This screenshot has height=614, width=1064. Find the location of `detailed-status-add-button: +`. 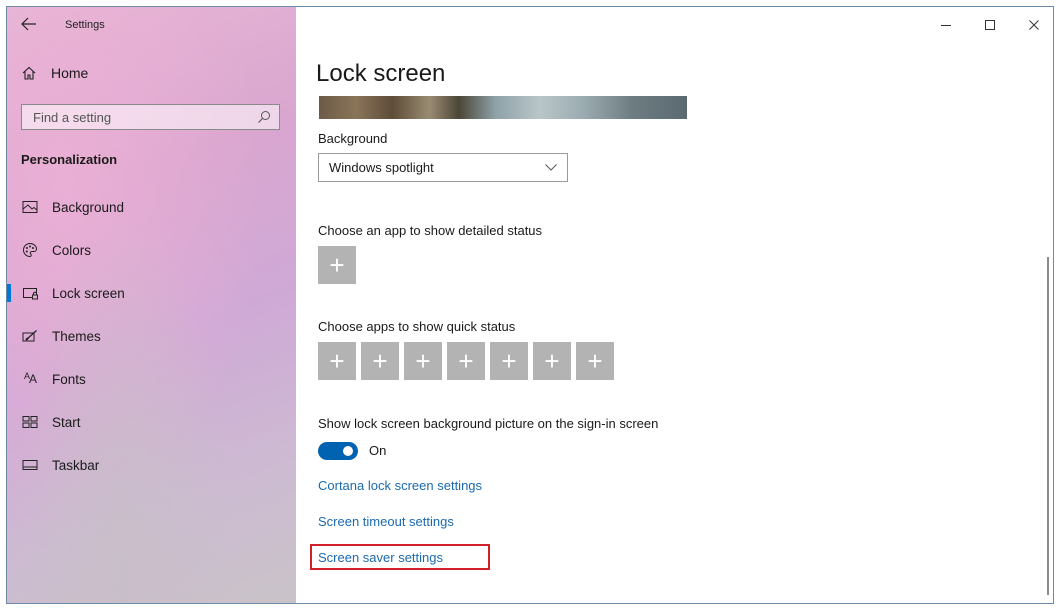

detailed-status-add-button: + is located at coordinates (337, 265).